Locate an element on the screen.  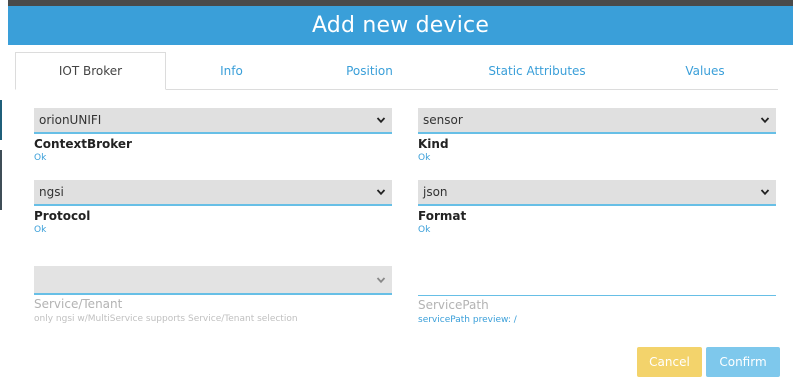
modal-title: Add new device is located at coordinates (400, 25).